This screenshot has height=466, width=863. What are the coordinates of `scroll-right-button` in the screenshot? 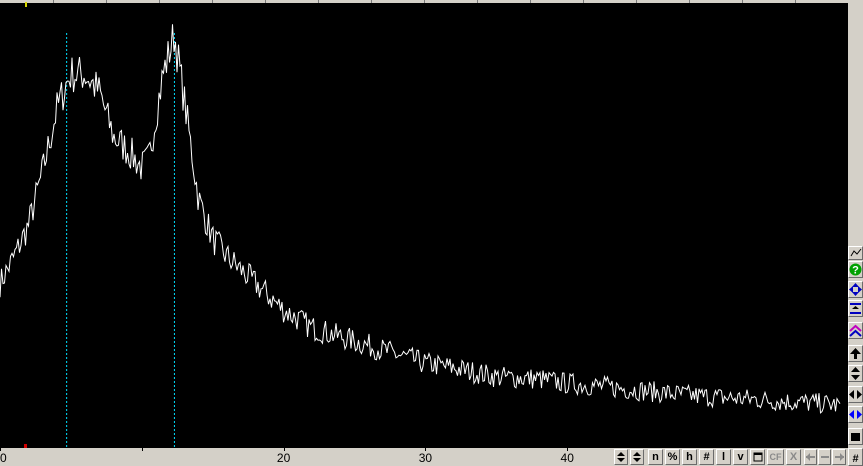 It's located at (839, 457).